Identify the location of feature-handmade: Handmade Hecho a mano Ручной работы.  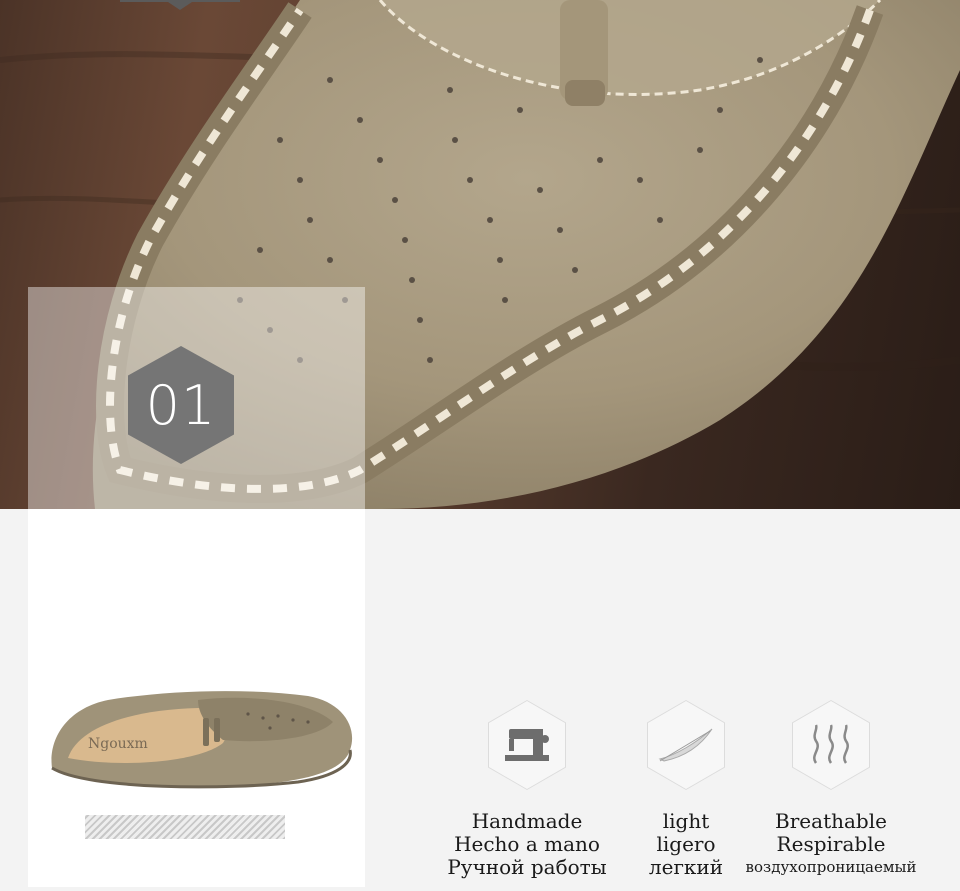
(527, 789).